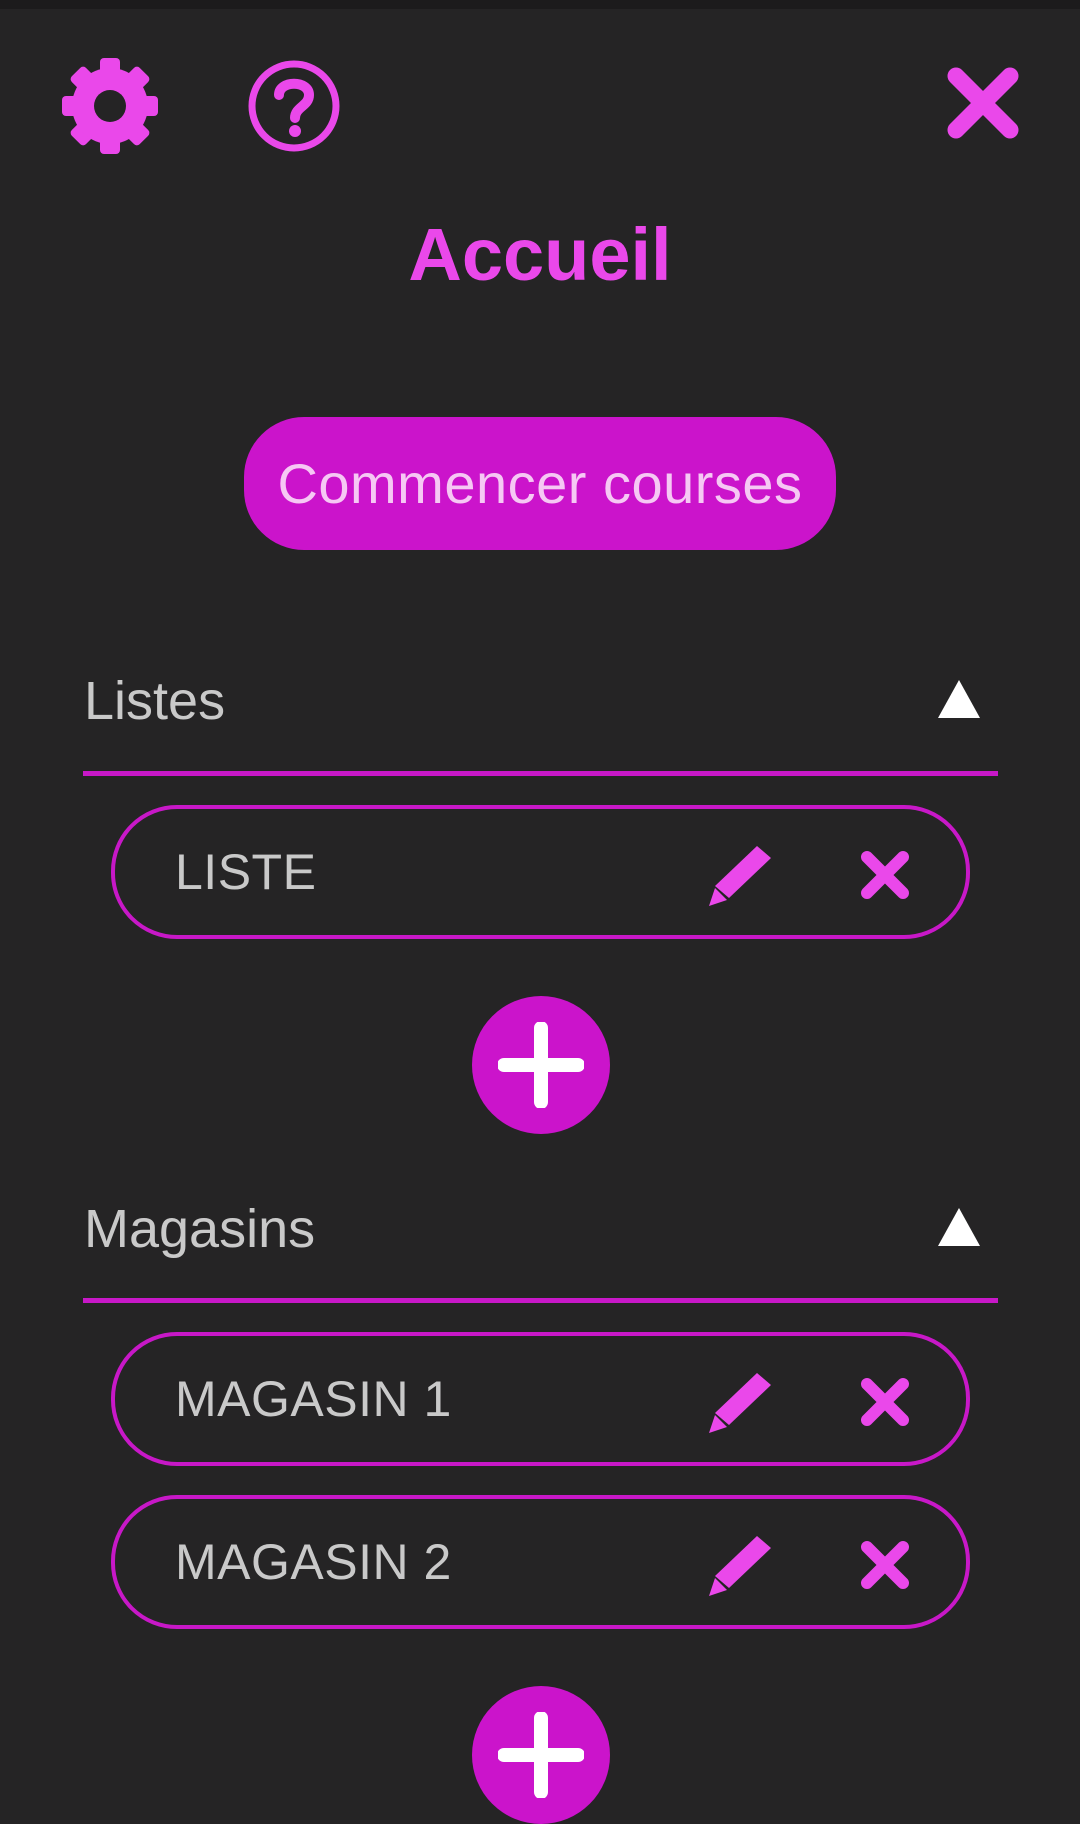 This screenshot has height=1824, width=1080. I want to click on stores-section-title: Magasins, so click(200, 1229).